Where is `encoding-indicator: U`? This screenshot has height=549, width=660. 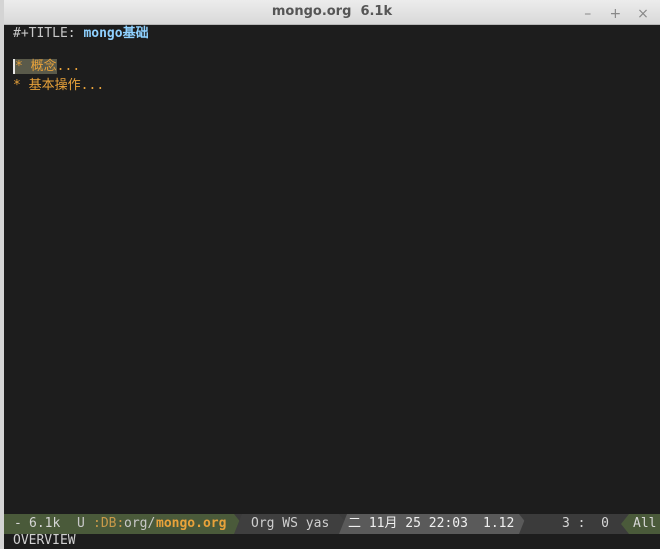
encoding-indicator: U is located at coordinates (81, 523).